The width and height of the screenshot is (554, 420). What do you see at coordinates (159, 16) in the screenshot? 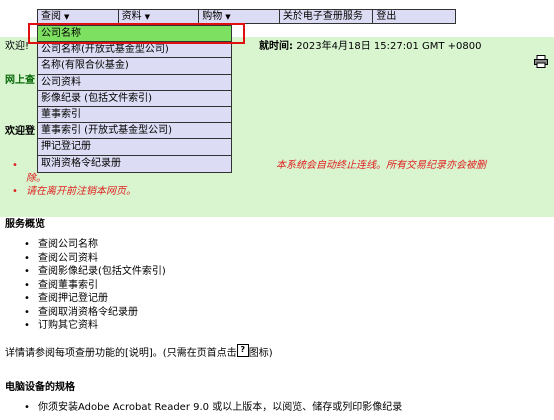
I see `menu-information: 资料 ▼` at bounding box center [159, 16].